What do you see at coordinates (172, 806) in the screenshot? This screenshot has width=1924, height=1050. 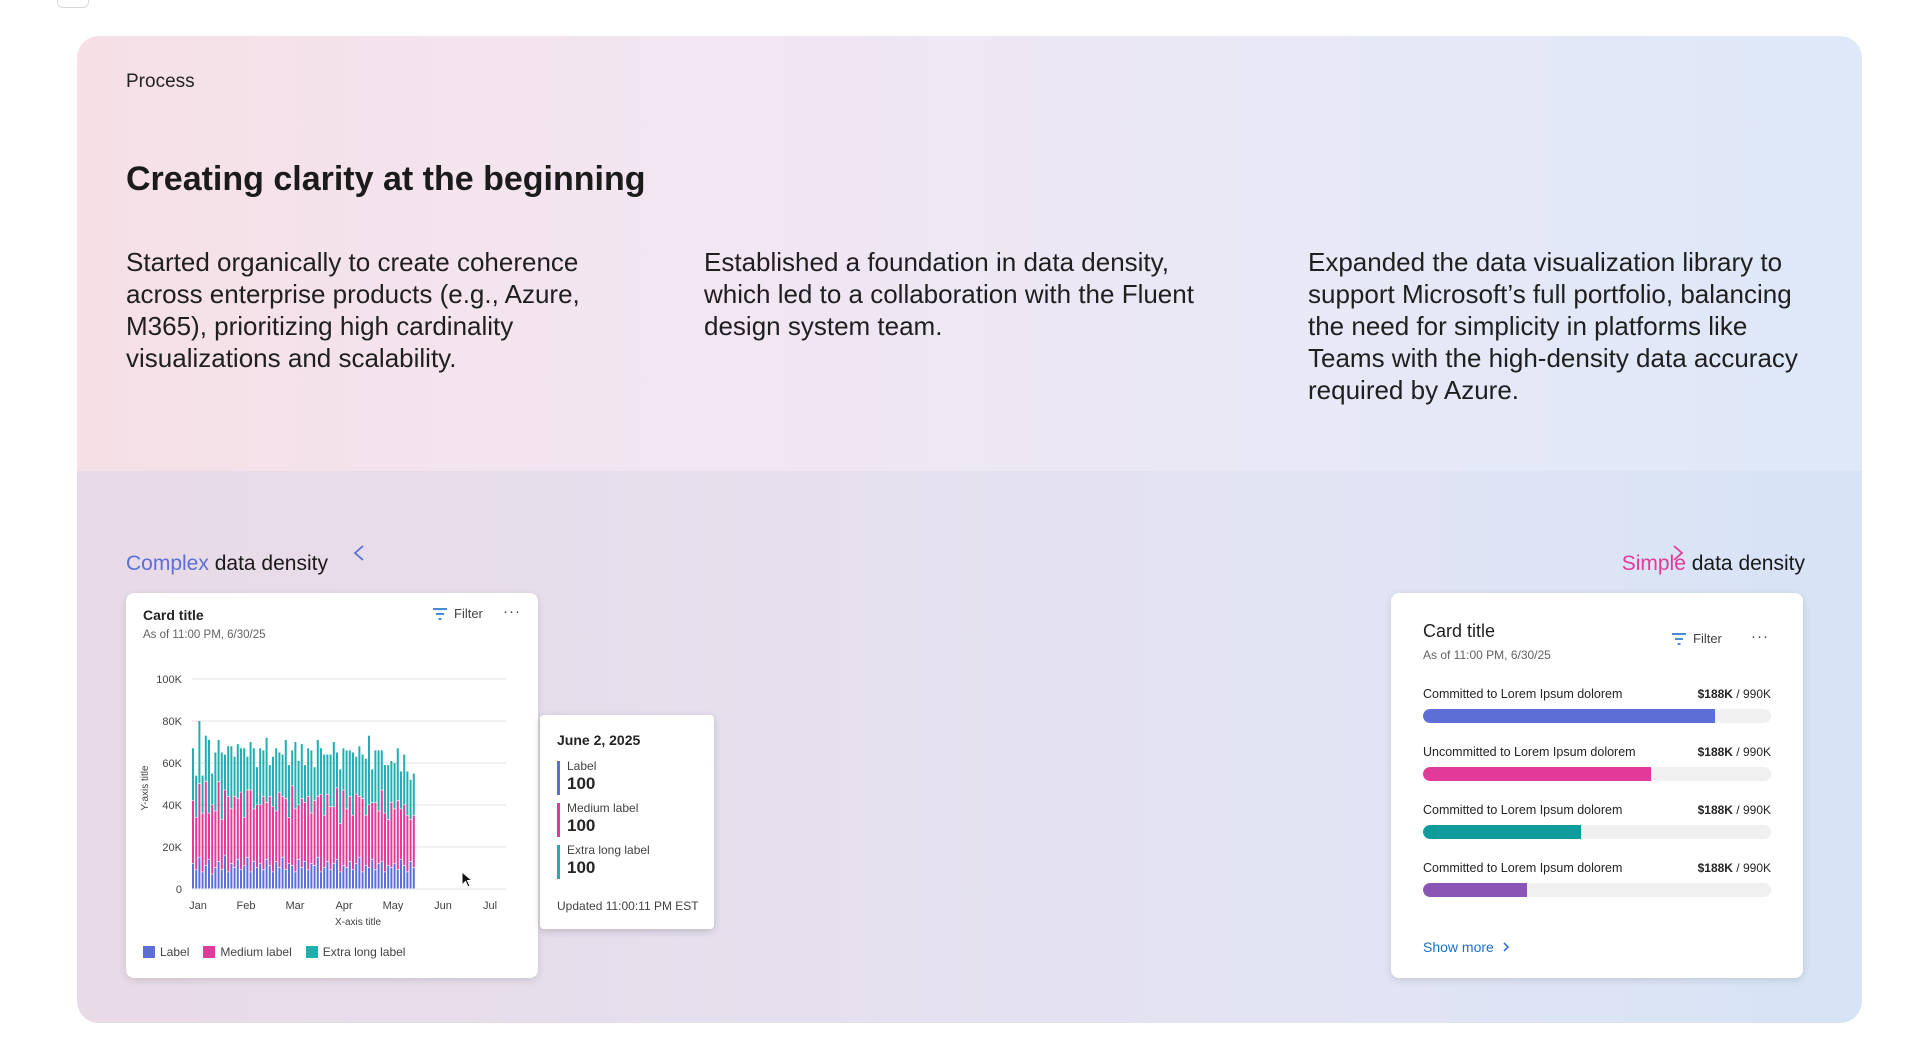 I see `y-tick-label: 40K` at bounding box center [172, 806].